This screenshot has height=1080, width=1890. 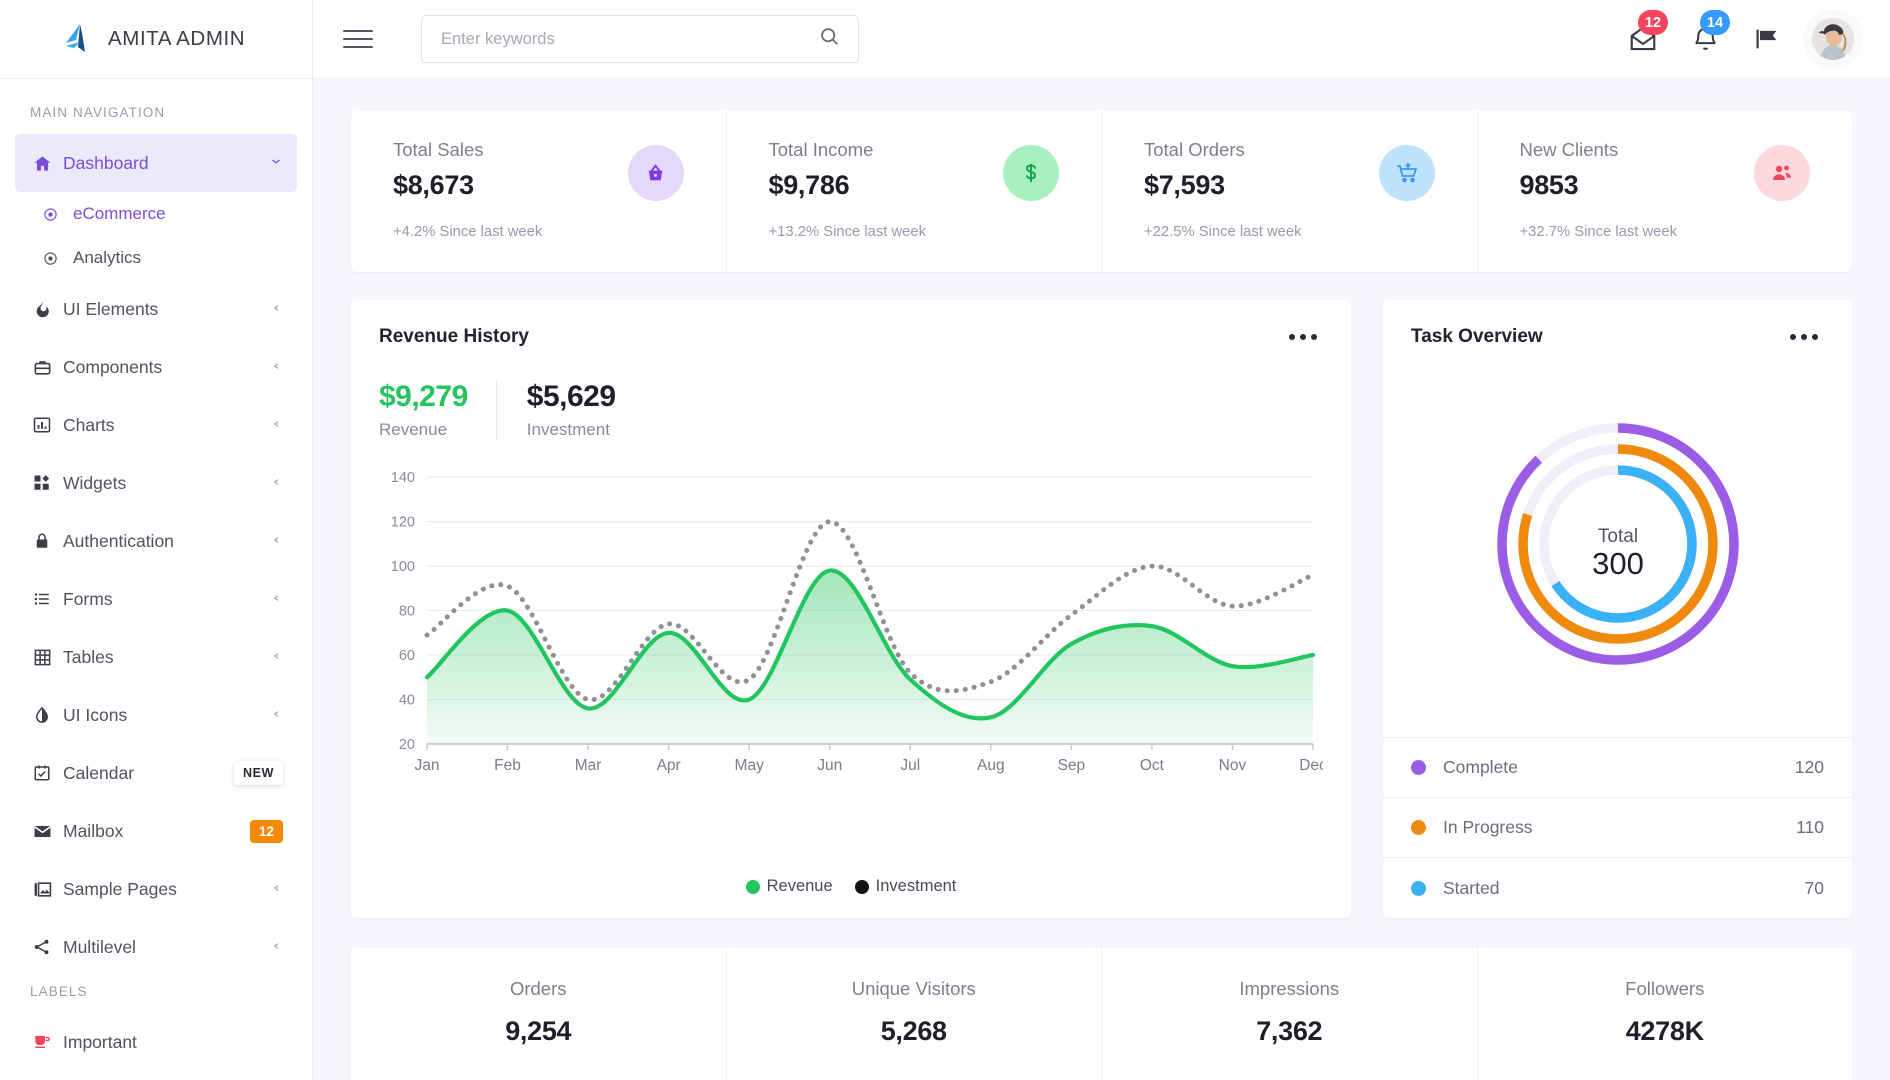 I want to click on dollar-icon, so click(x=1031, y=173).